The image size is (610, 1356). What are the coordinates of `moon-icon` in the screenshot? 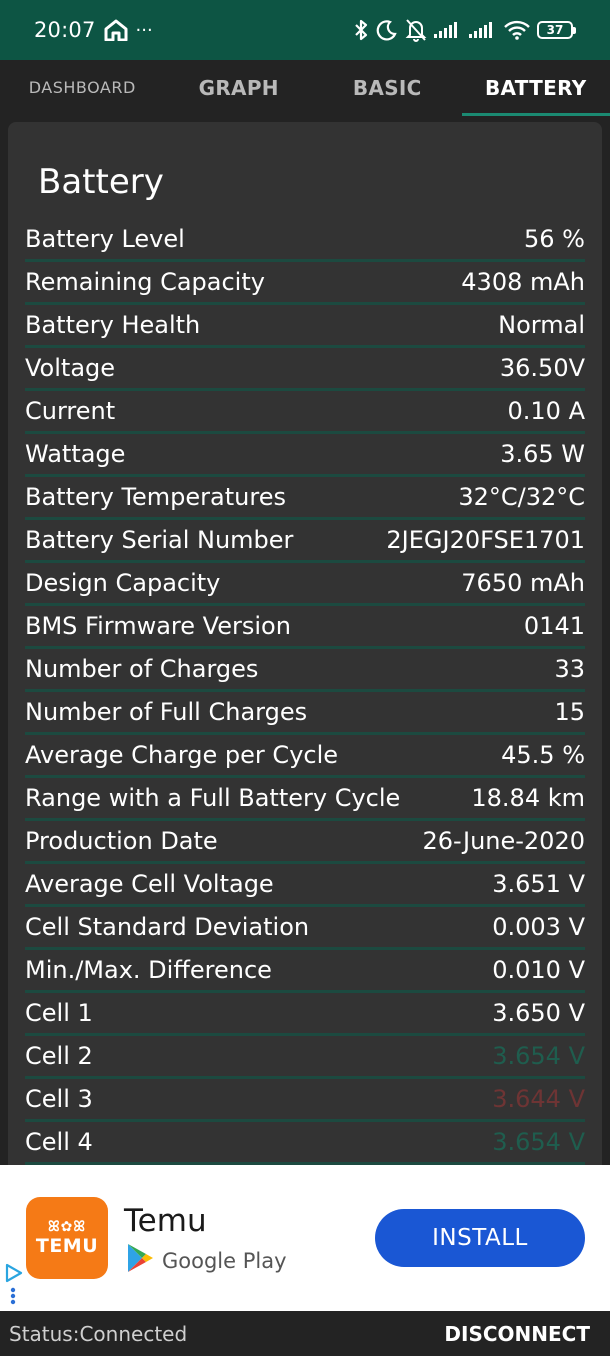 It's located at (387, 30).